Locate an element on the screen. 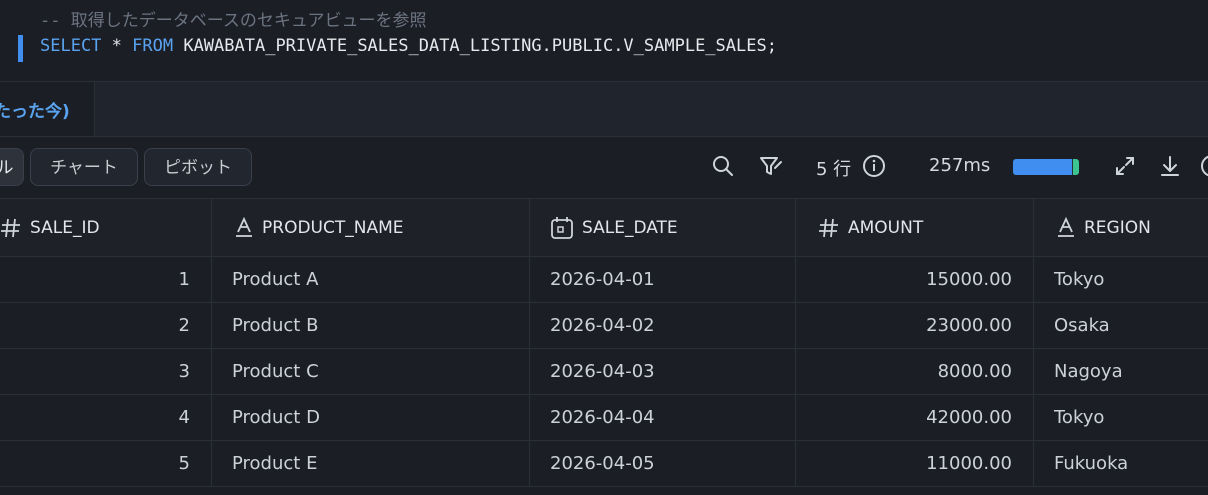 The width and height of the screenshot is (1208, 495). column-label: AMOUNT is located at coordinates (886, 227).